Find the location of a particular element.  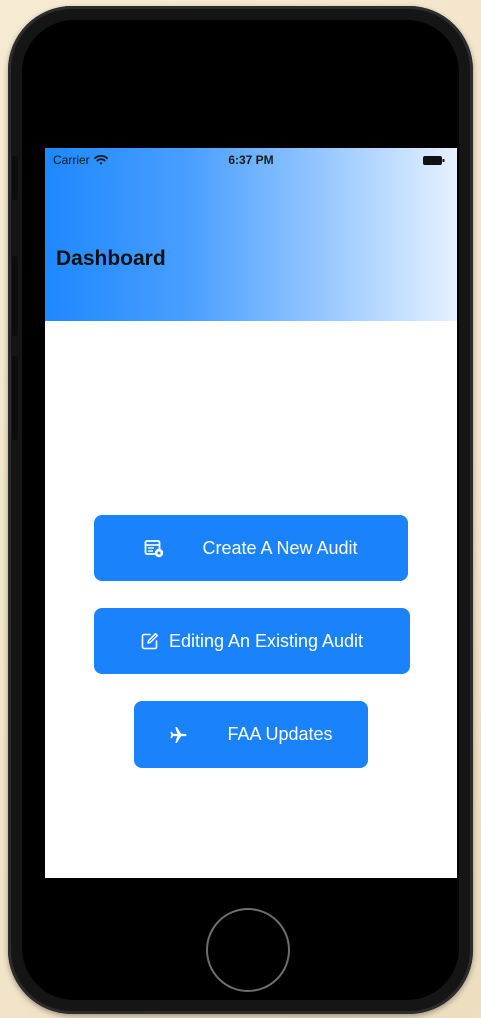

edit-audit-label: Editing An Existing Audit is located at coordinates (266, 640).